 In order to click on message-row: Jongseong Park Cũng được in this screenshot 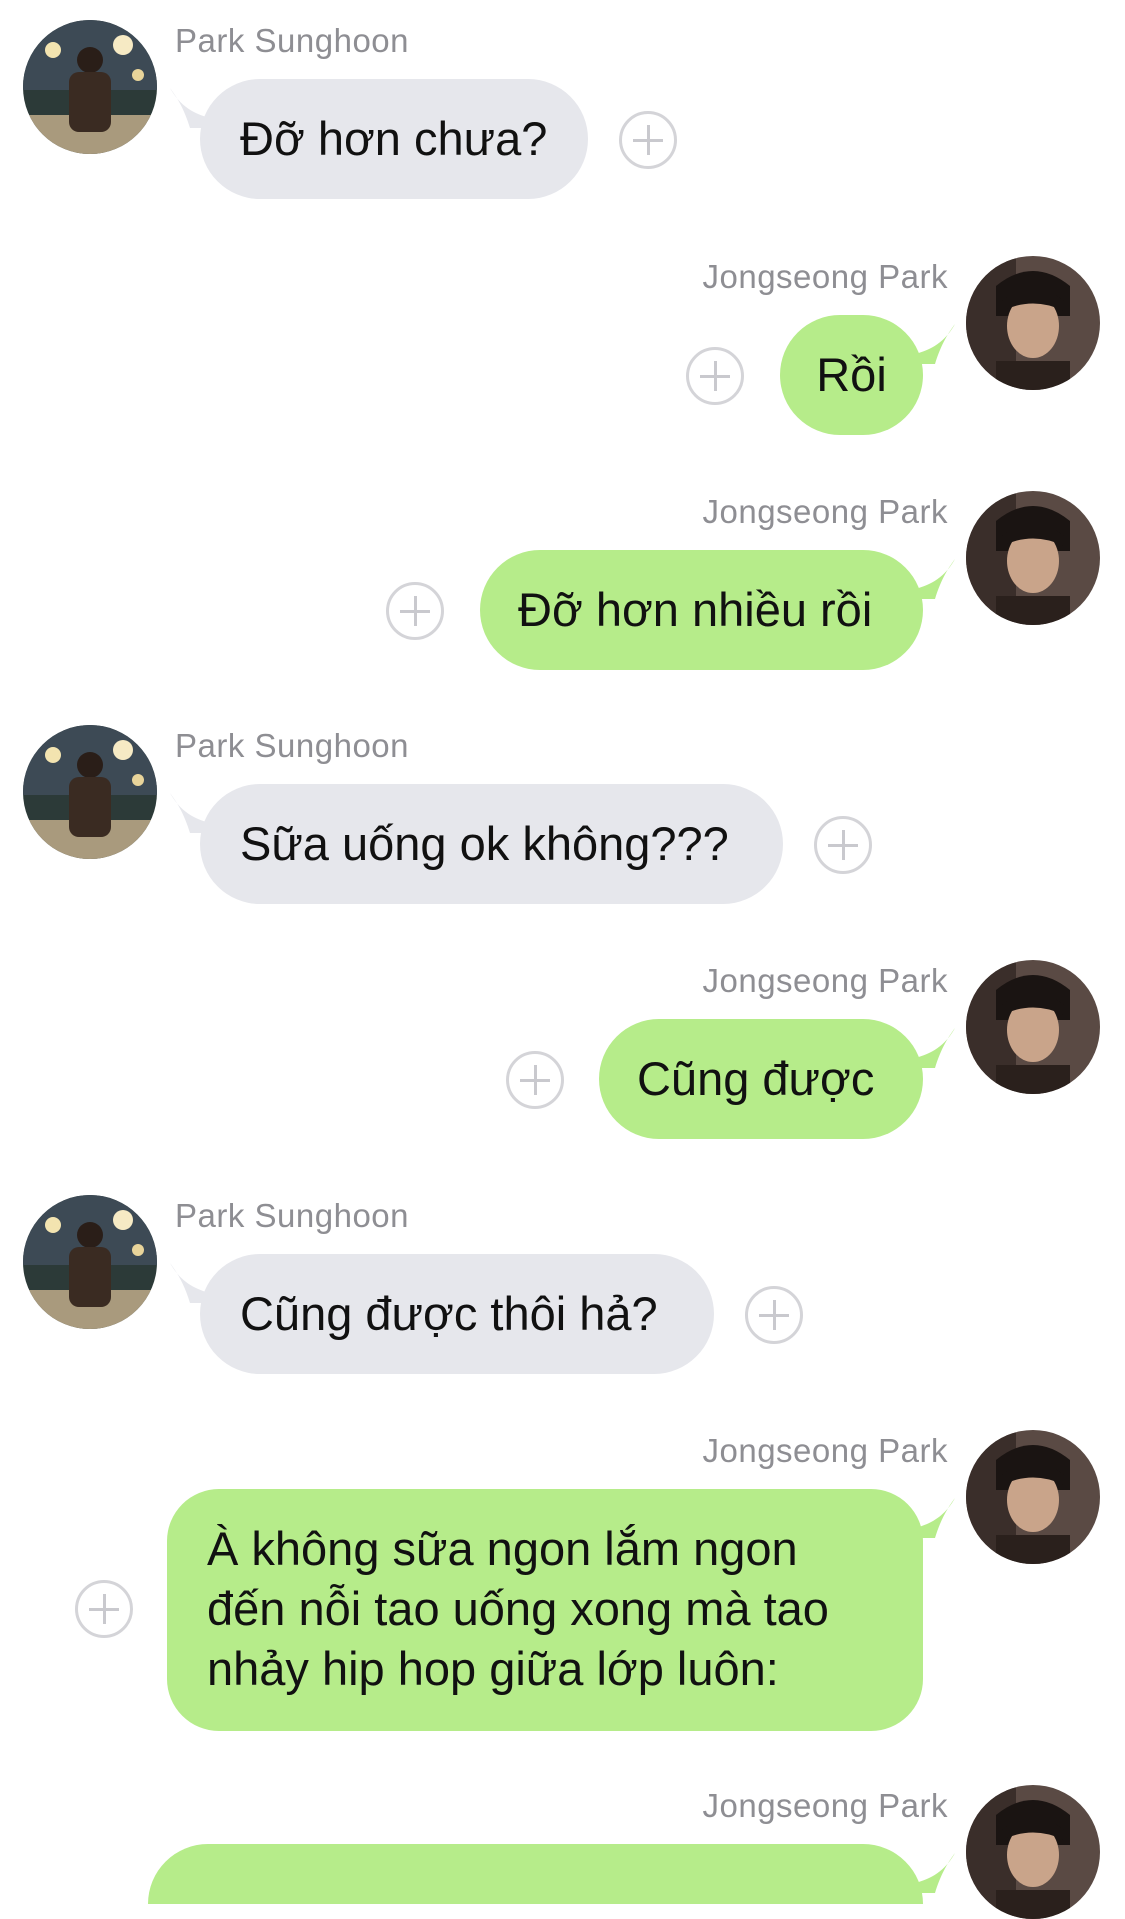, I will do `click(562, 1055)`.